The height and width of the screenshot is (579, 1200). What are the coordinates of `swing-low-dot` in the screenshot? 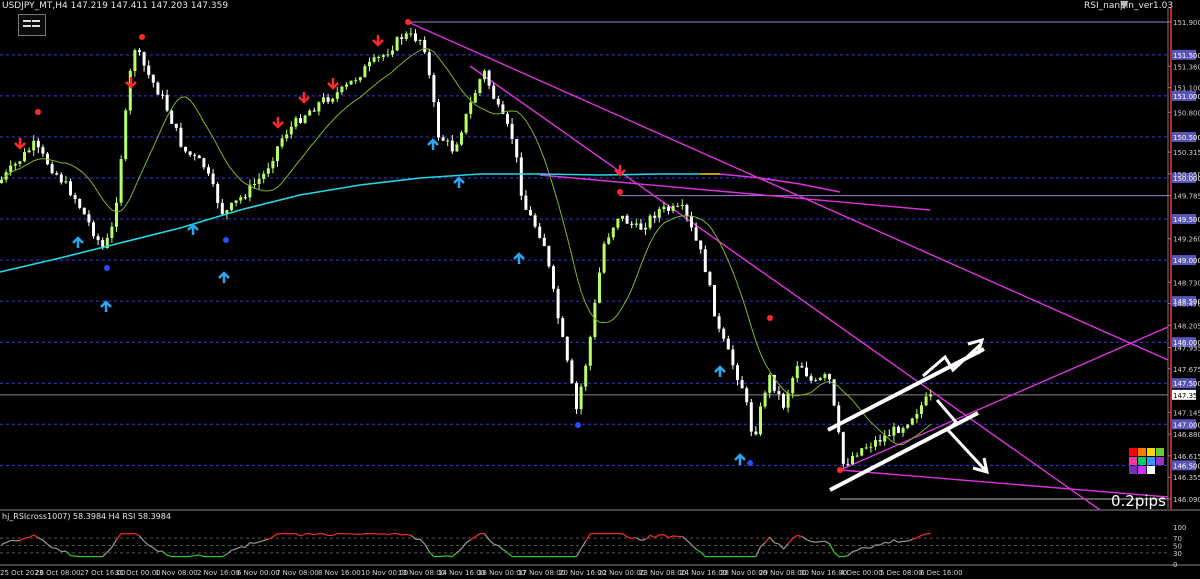 It's located at (578, 425).